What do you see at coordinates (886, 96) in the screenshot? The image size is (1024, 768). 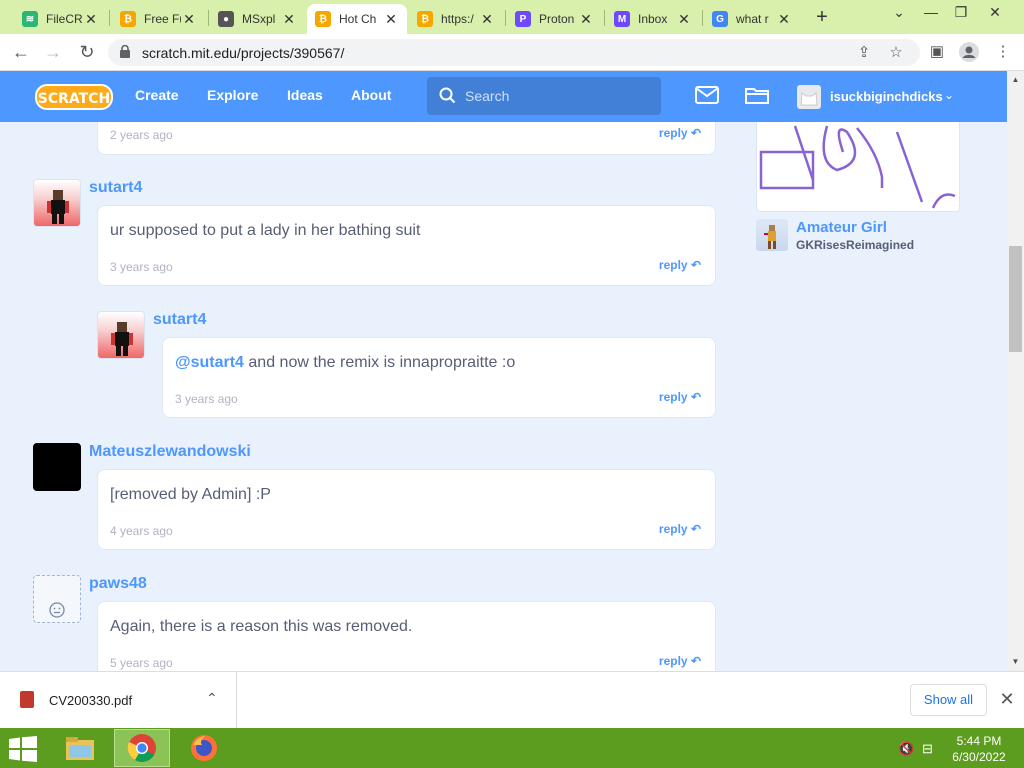 I see `username-label: isuckbiginchdicks` at bounding box center [886, 96].